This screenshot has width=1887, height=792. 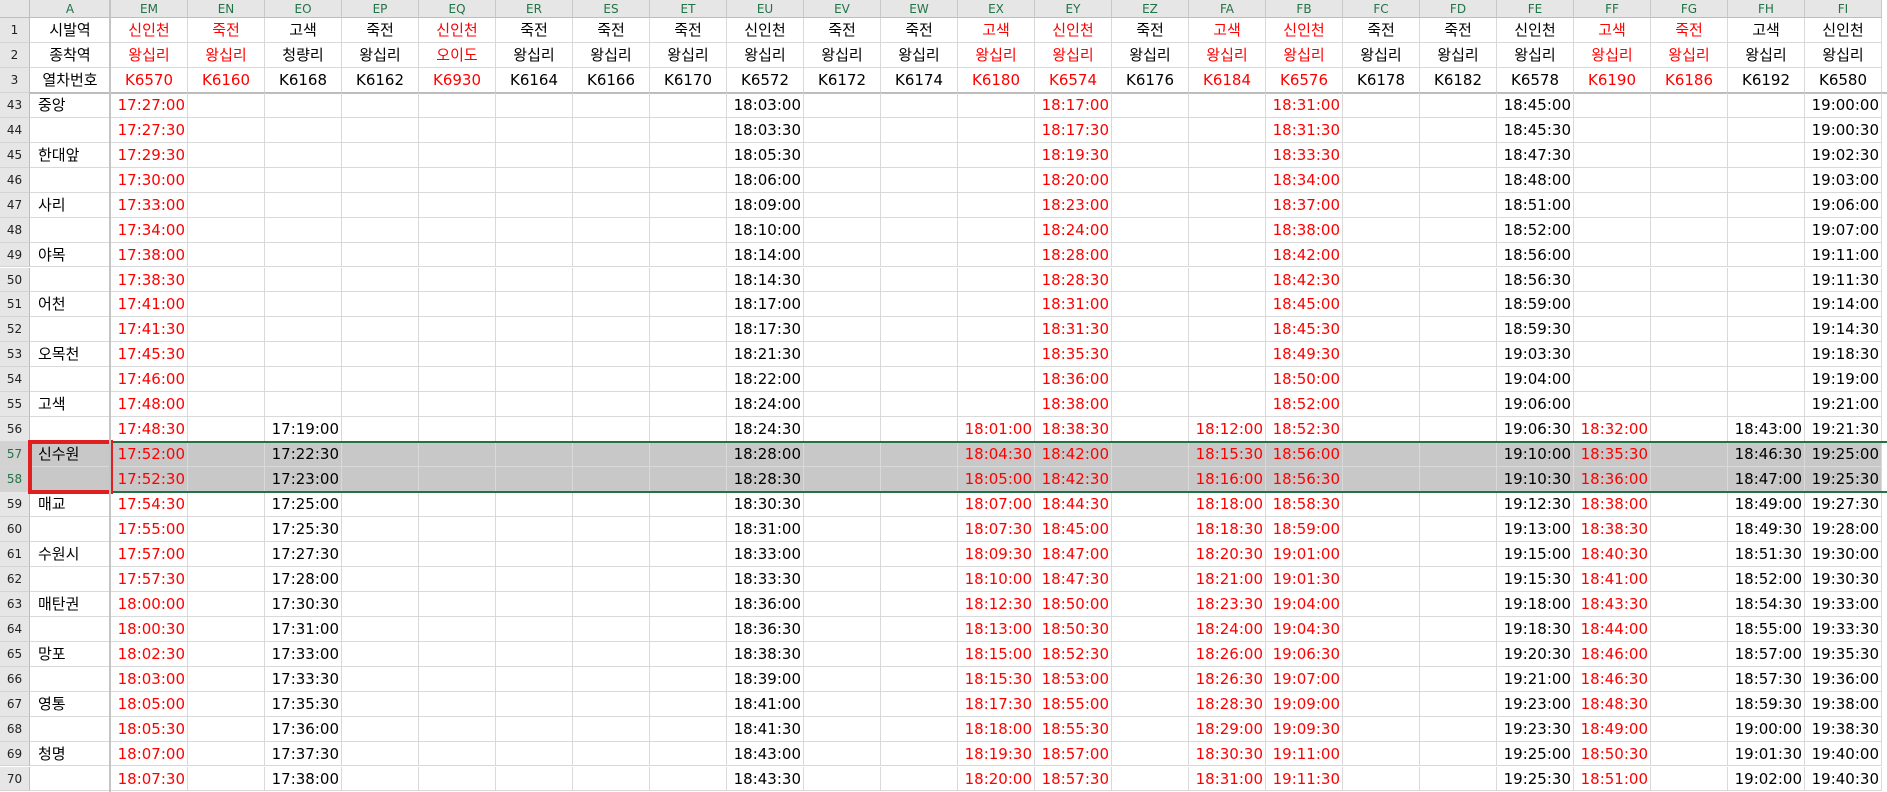 I want to click on time-cell: 18:07:30, so click(x=996, y=529).